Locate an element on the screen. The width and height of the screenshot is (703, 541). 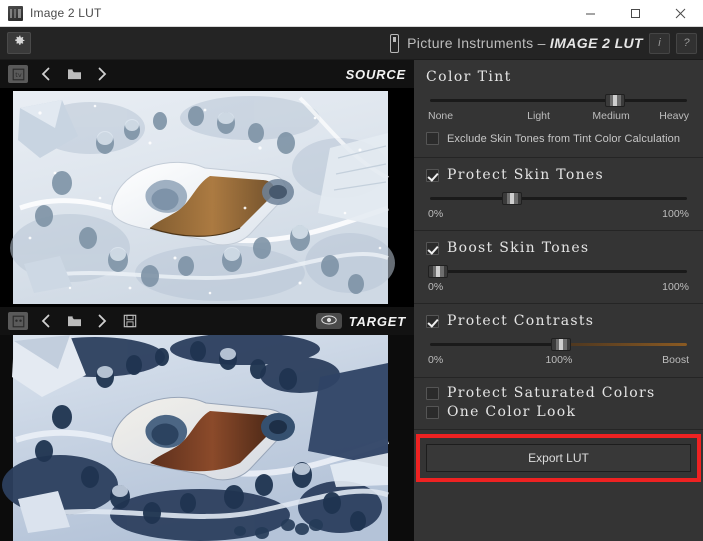
protect-contrasts-ticks: 0% 100% Boost is located at coordinates (558, 360).